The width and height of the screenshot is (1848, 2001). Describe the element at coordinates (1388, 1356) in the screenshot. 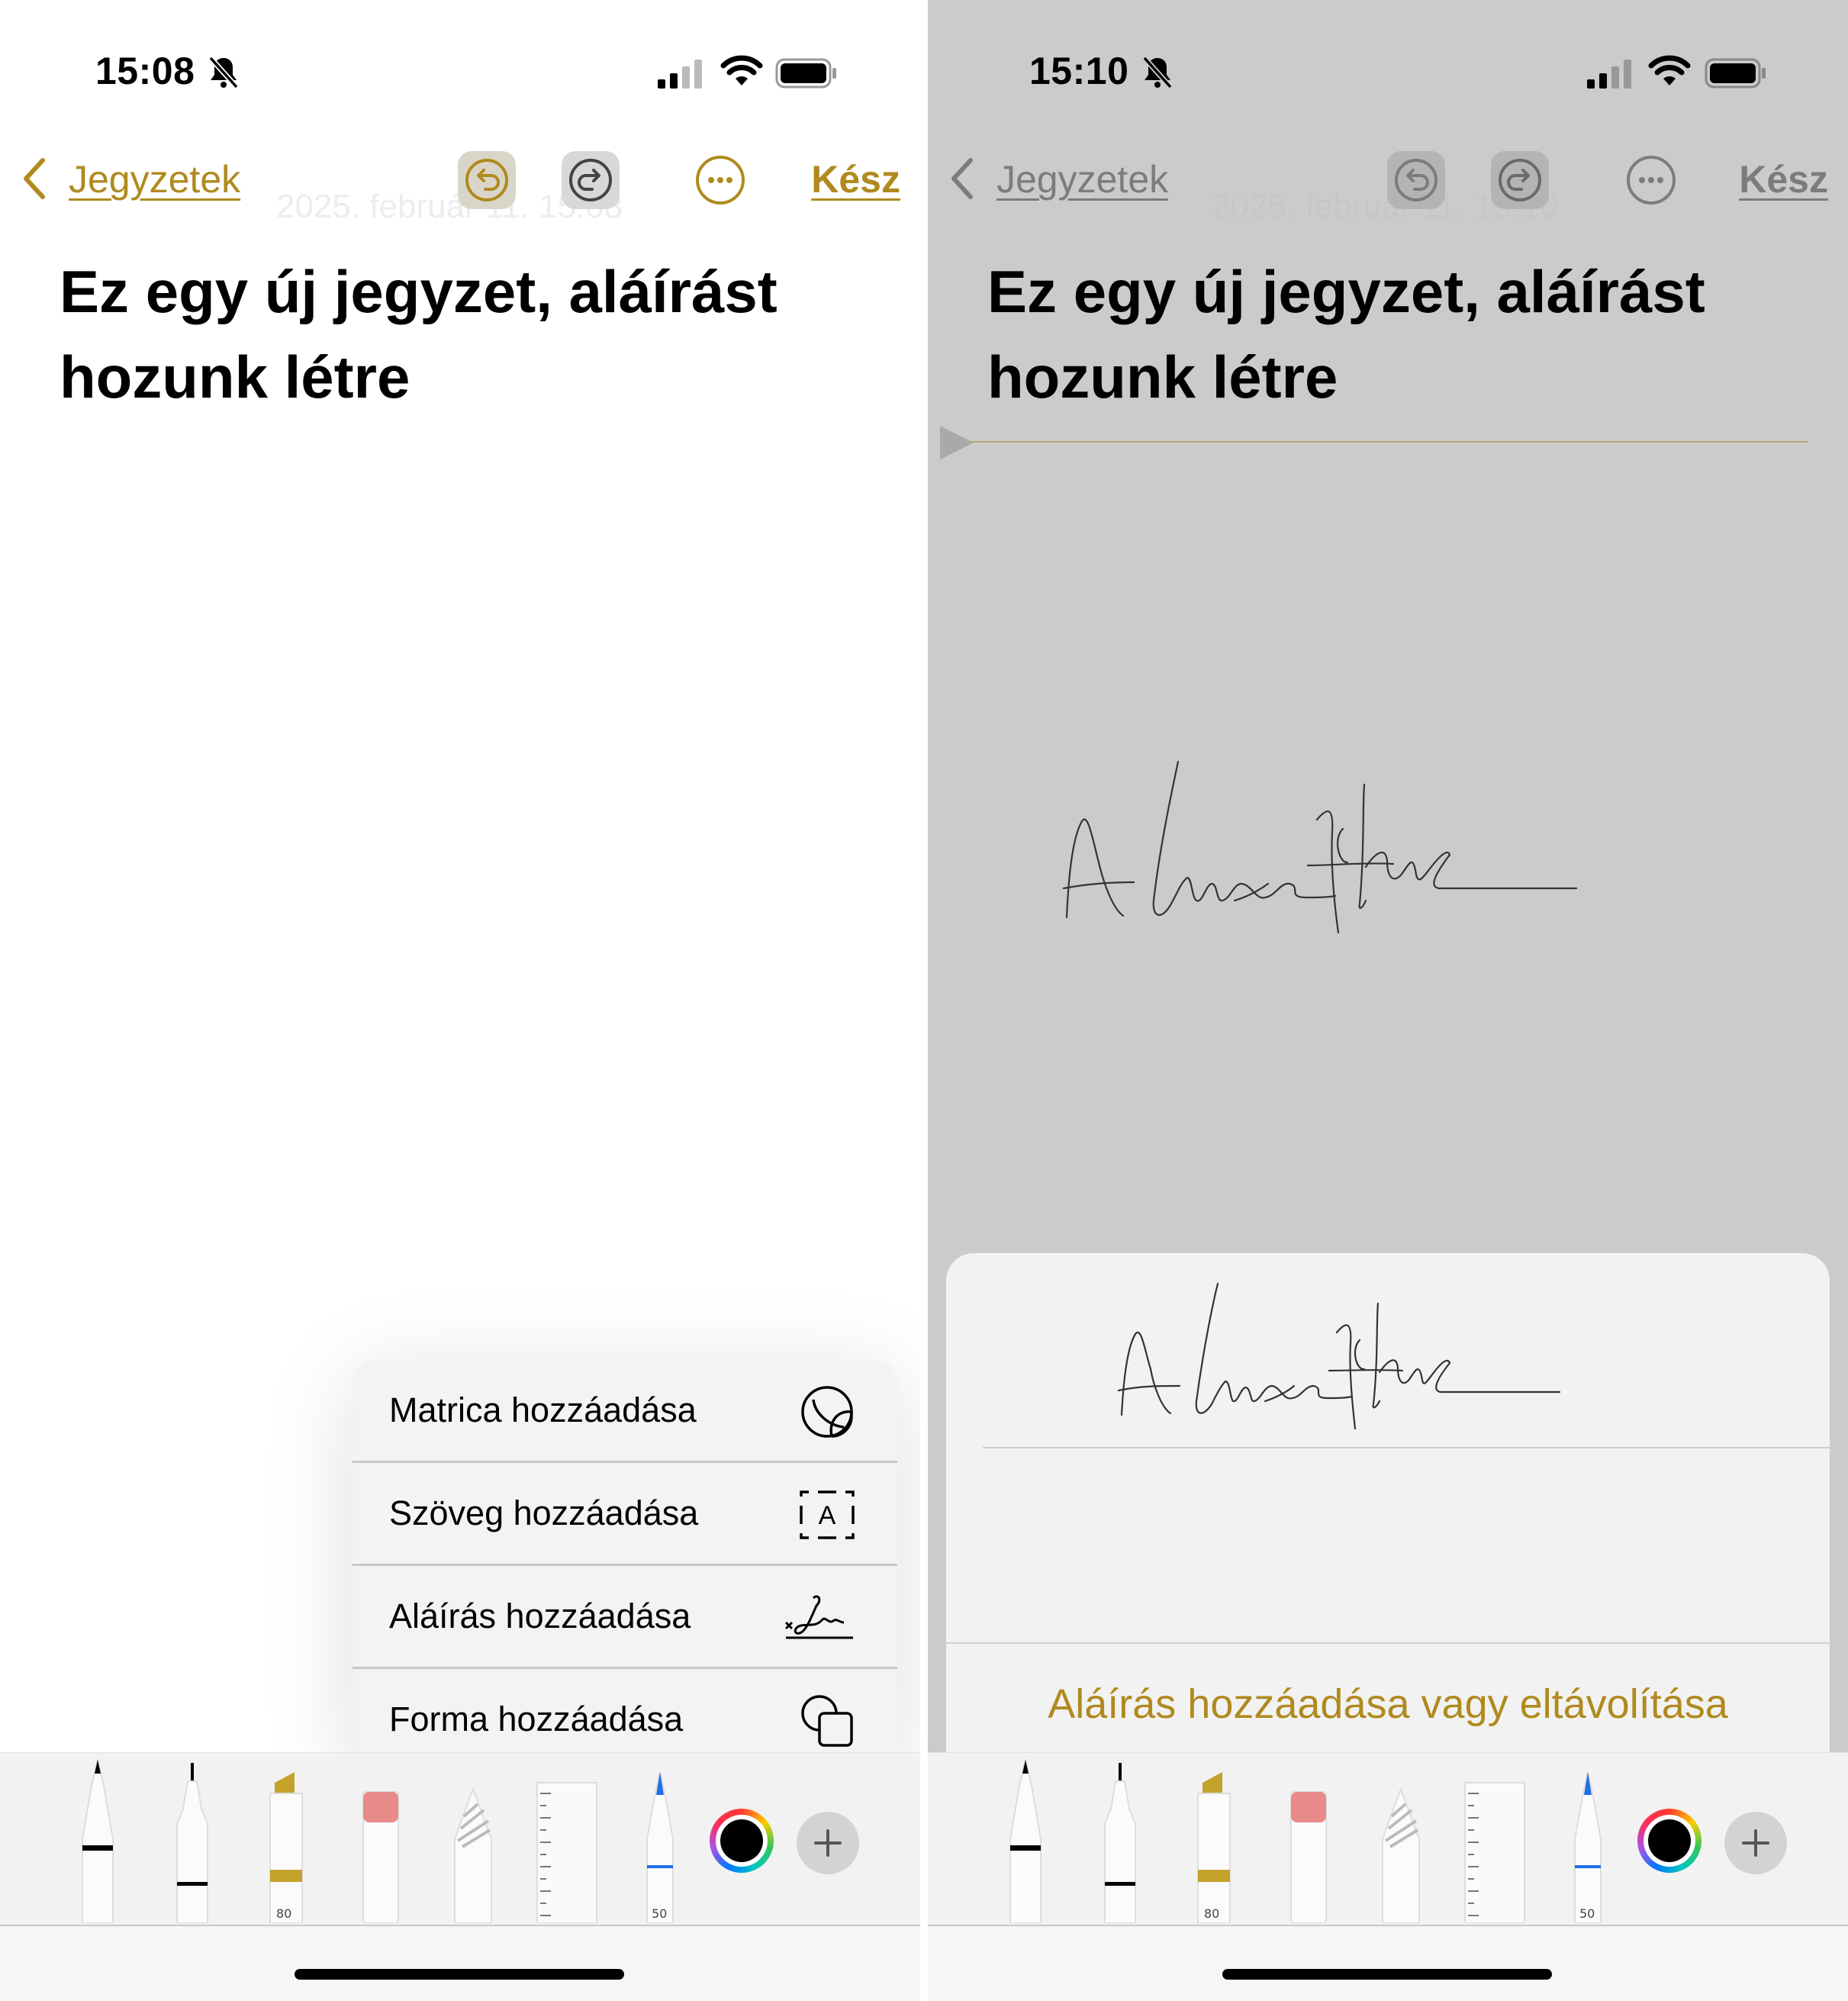

I see `saved-signature` at that location.